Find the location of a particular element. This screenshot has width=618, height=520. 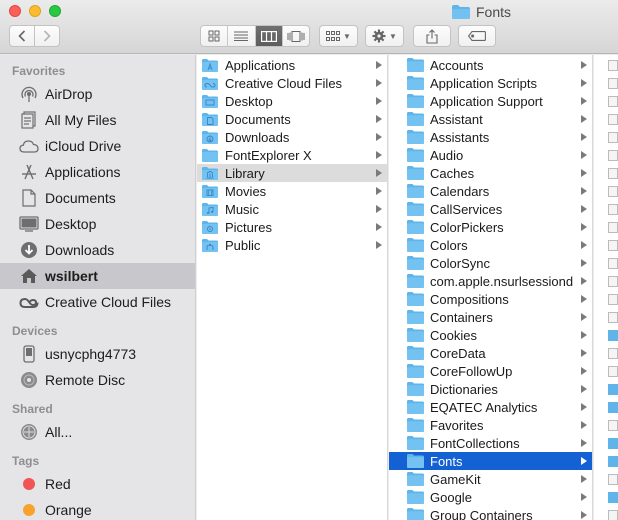

sidebar-item-wsilbert: wsilbert is located at coordinates (97, 276).